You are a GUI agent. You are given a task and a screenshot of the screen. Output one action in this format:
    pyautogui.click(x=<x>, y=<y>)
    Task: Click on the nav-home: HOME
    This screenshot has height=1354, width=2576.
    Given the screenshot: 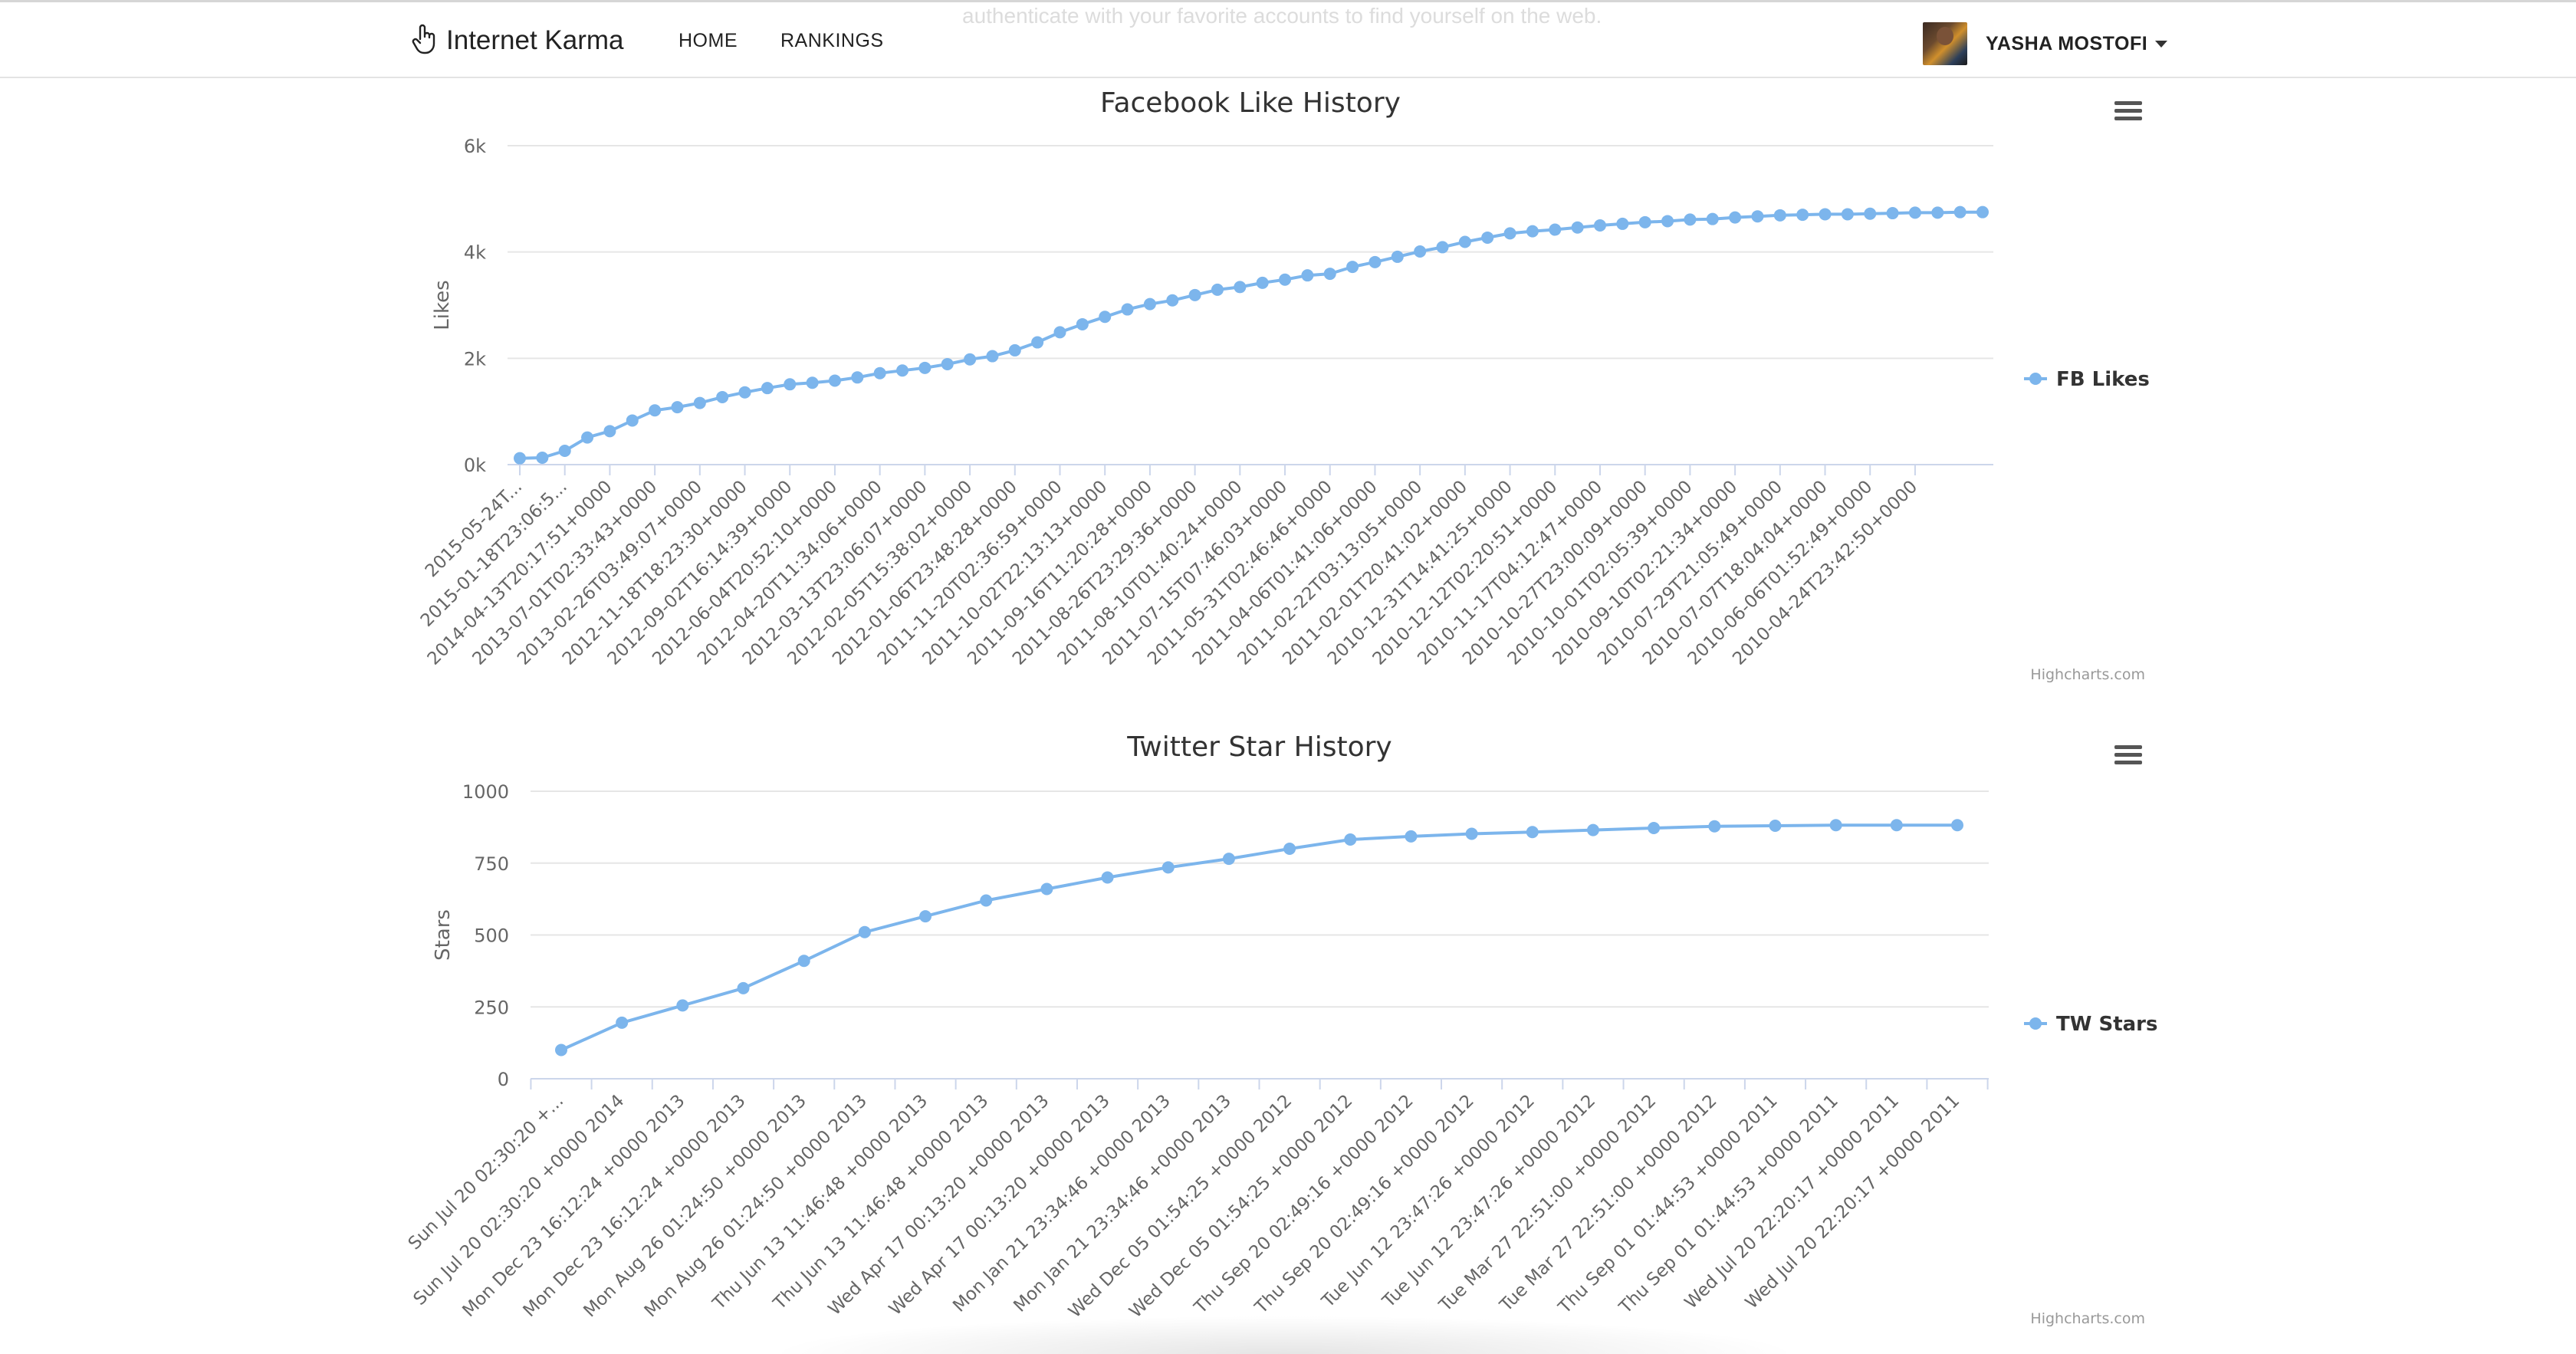 What is the action you would take?
    pyautogui.click(x=708, y=41)
    